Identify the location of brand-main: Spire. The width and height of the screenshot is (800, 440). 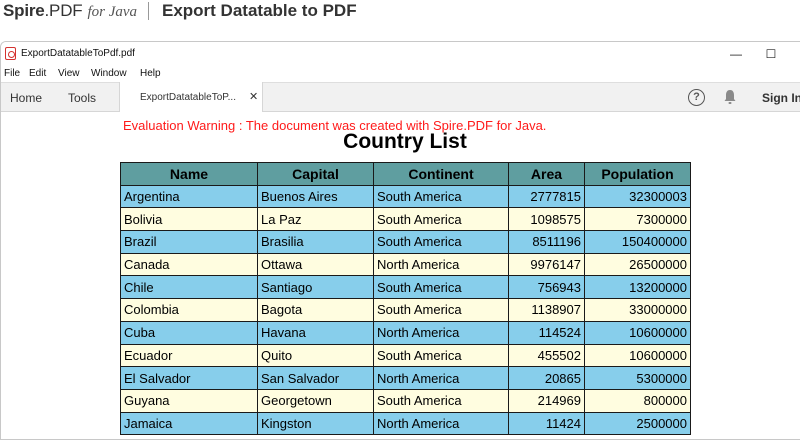
(24, 10).